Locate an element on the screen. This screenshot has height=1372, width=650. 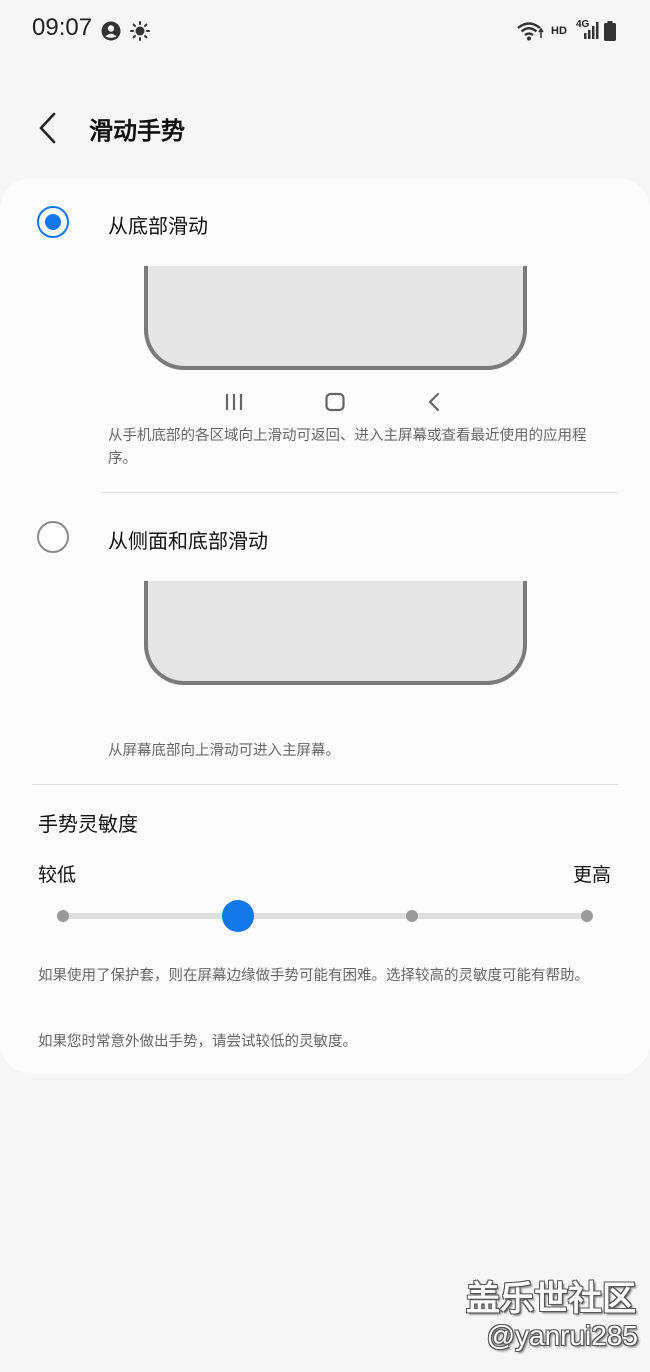
watermark-community: 盖乐世社区 is located at coordinates (551, 1299).